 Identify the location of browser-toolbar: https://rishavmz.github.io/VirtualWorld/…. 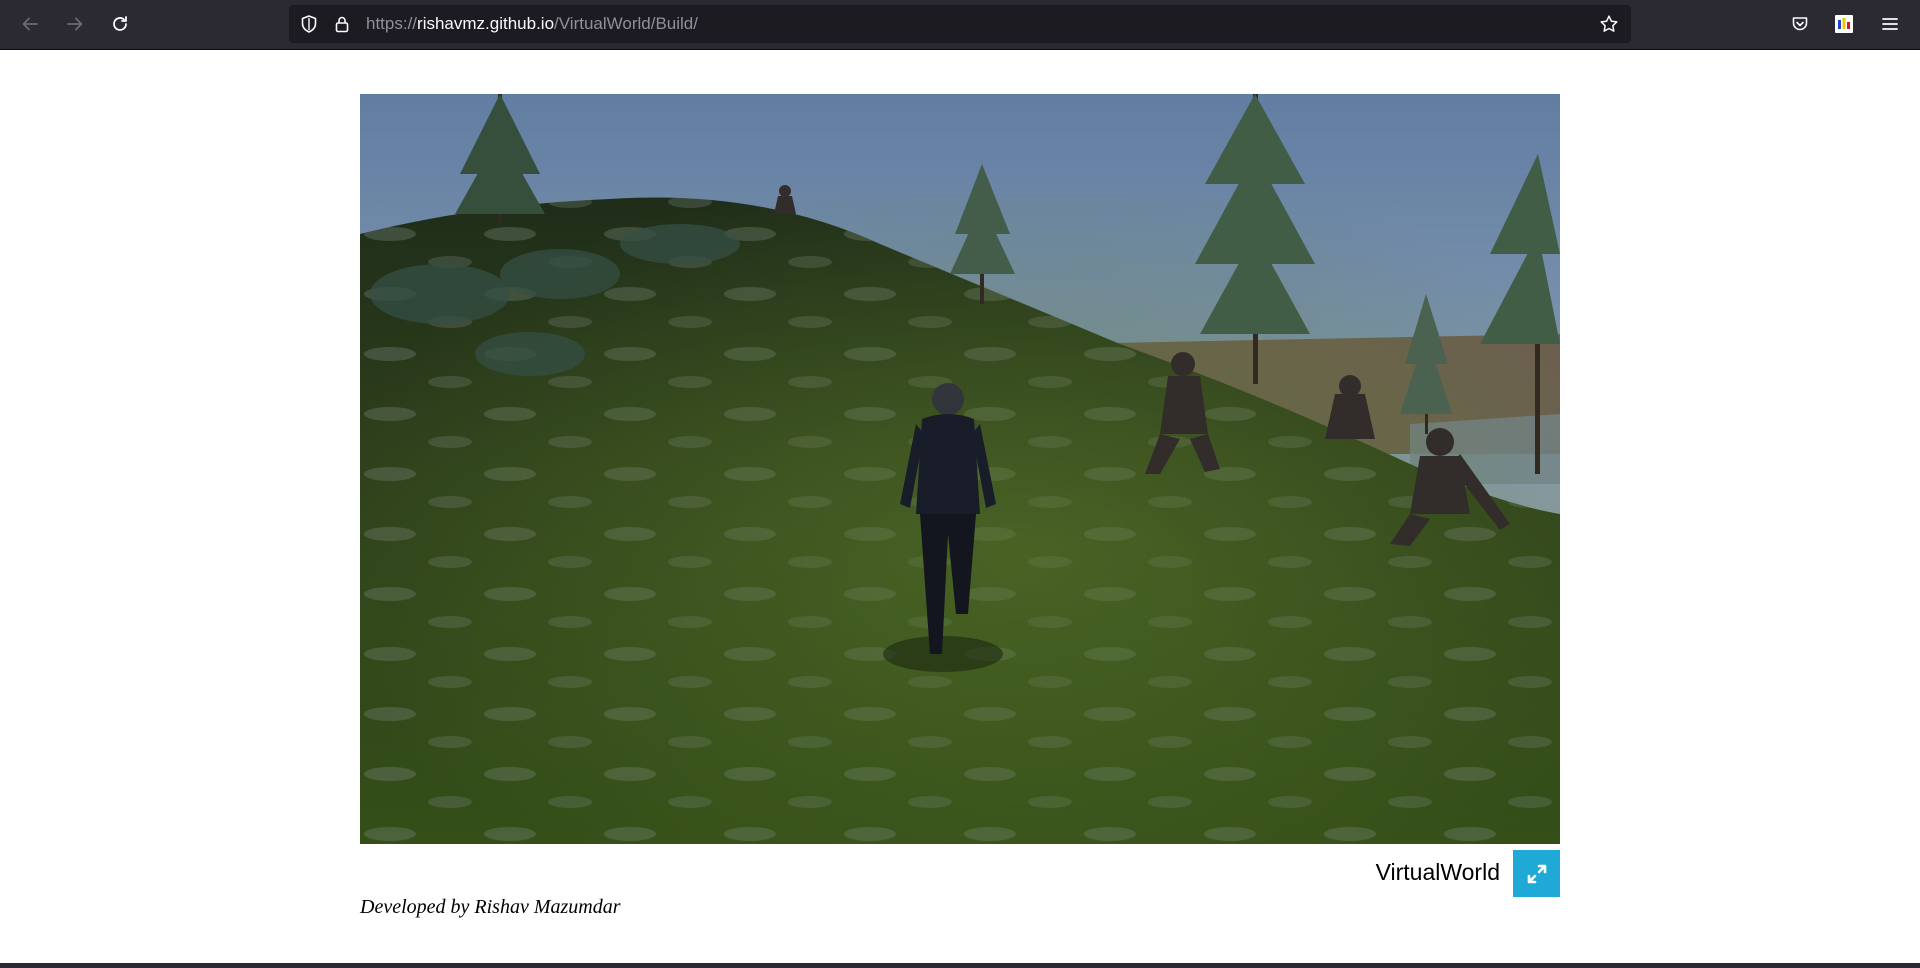
(960, 25).